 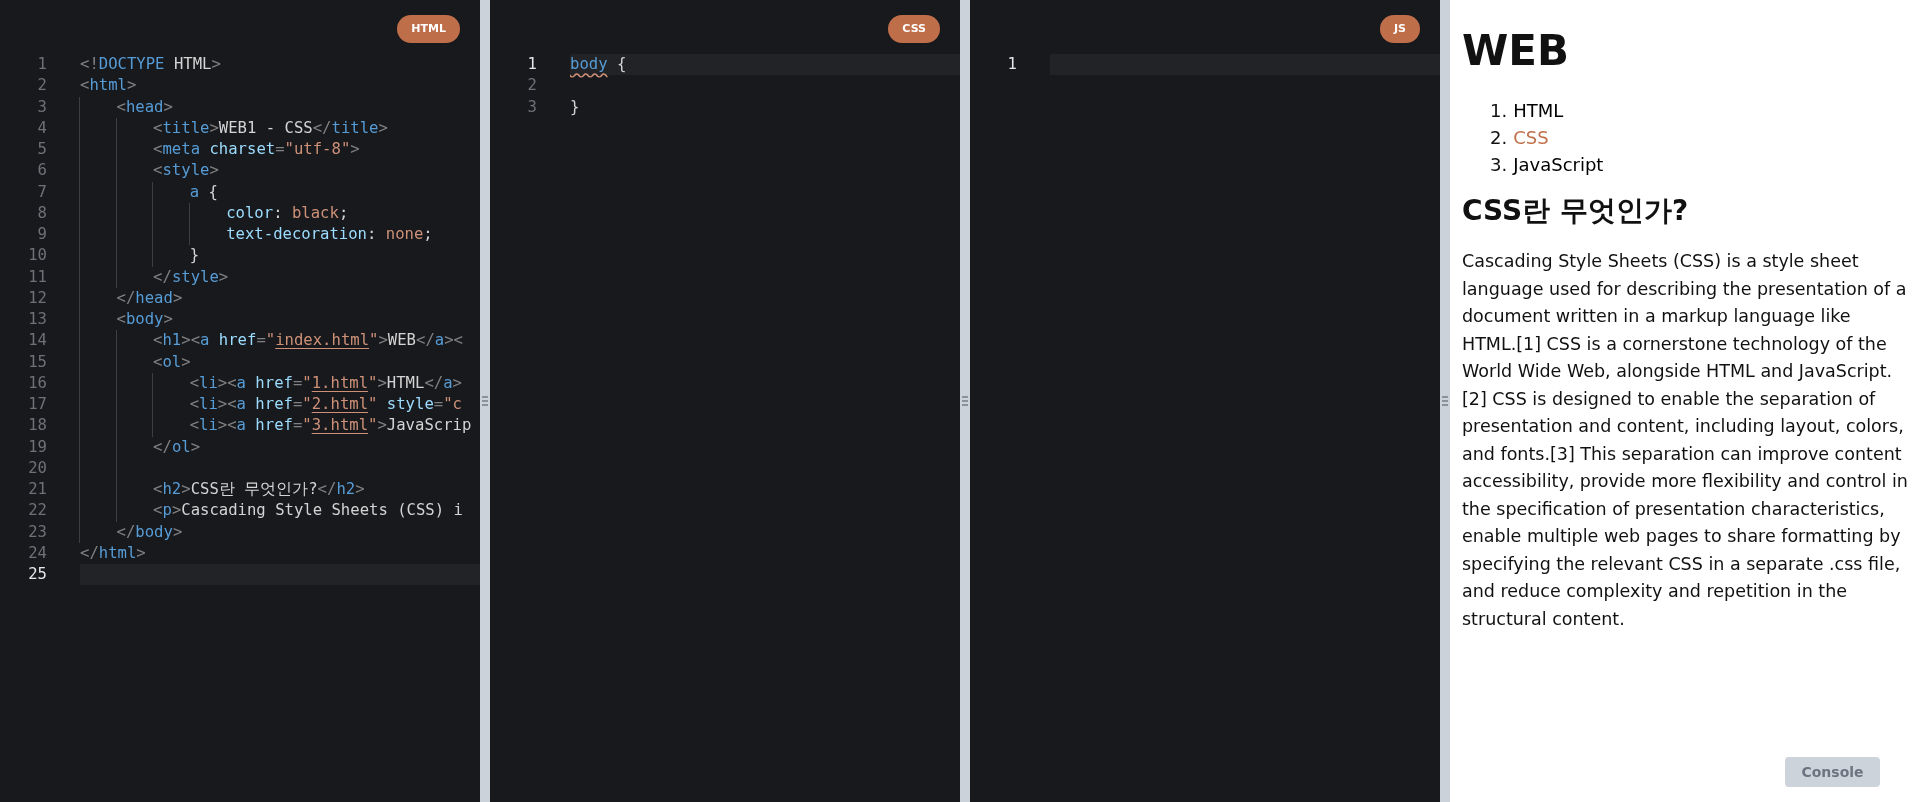 I want to click on code-line: <p>Cascading Style Sheets (CSS) i, so click(x=308, y=511).